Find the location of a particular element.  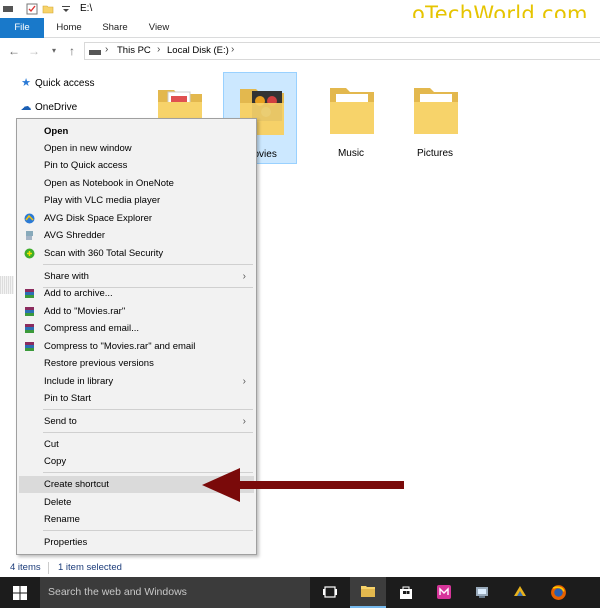

menu-item-label: Send to is located at coordinates (60, 421).